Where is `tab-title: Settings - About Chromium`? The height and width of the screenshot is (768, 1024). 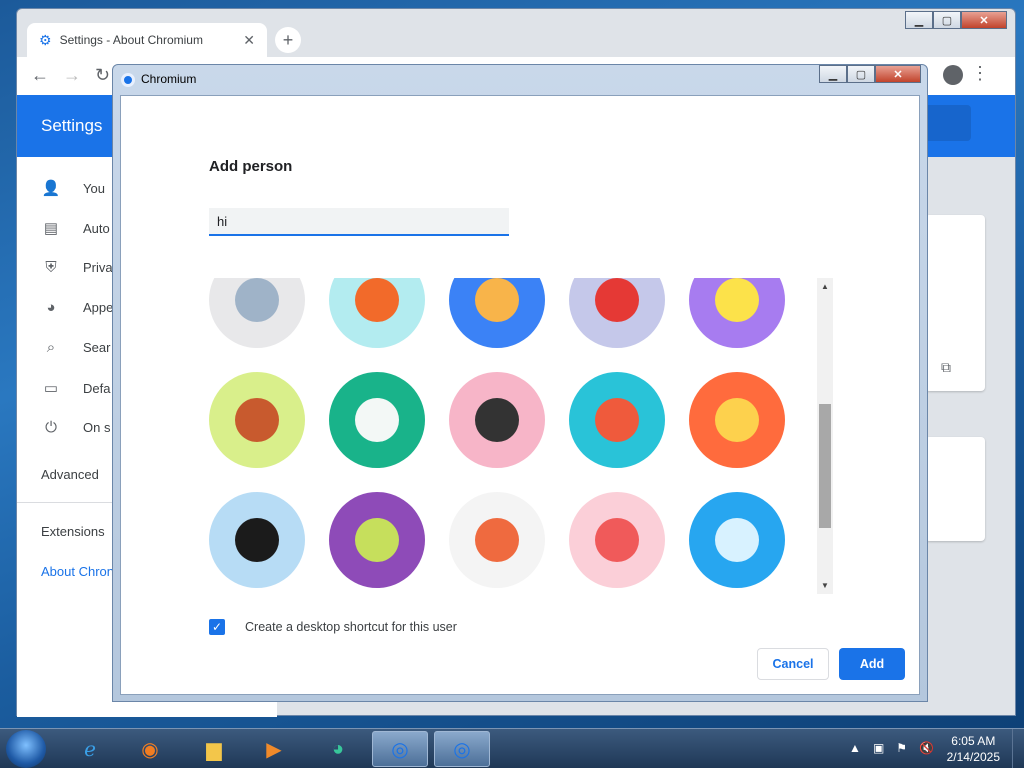 tab-title: Settings - About Chromium is located at coordinates (131, 40).